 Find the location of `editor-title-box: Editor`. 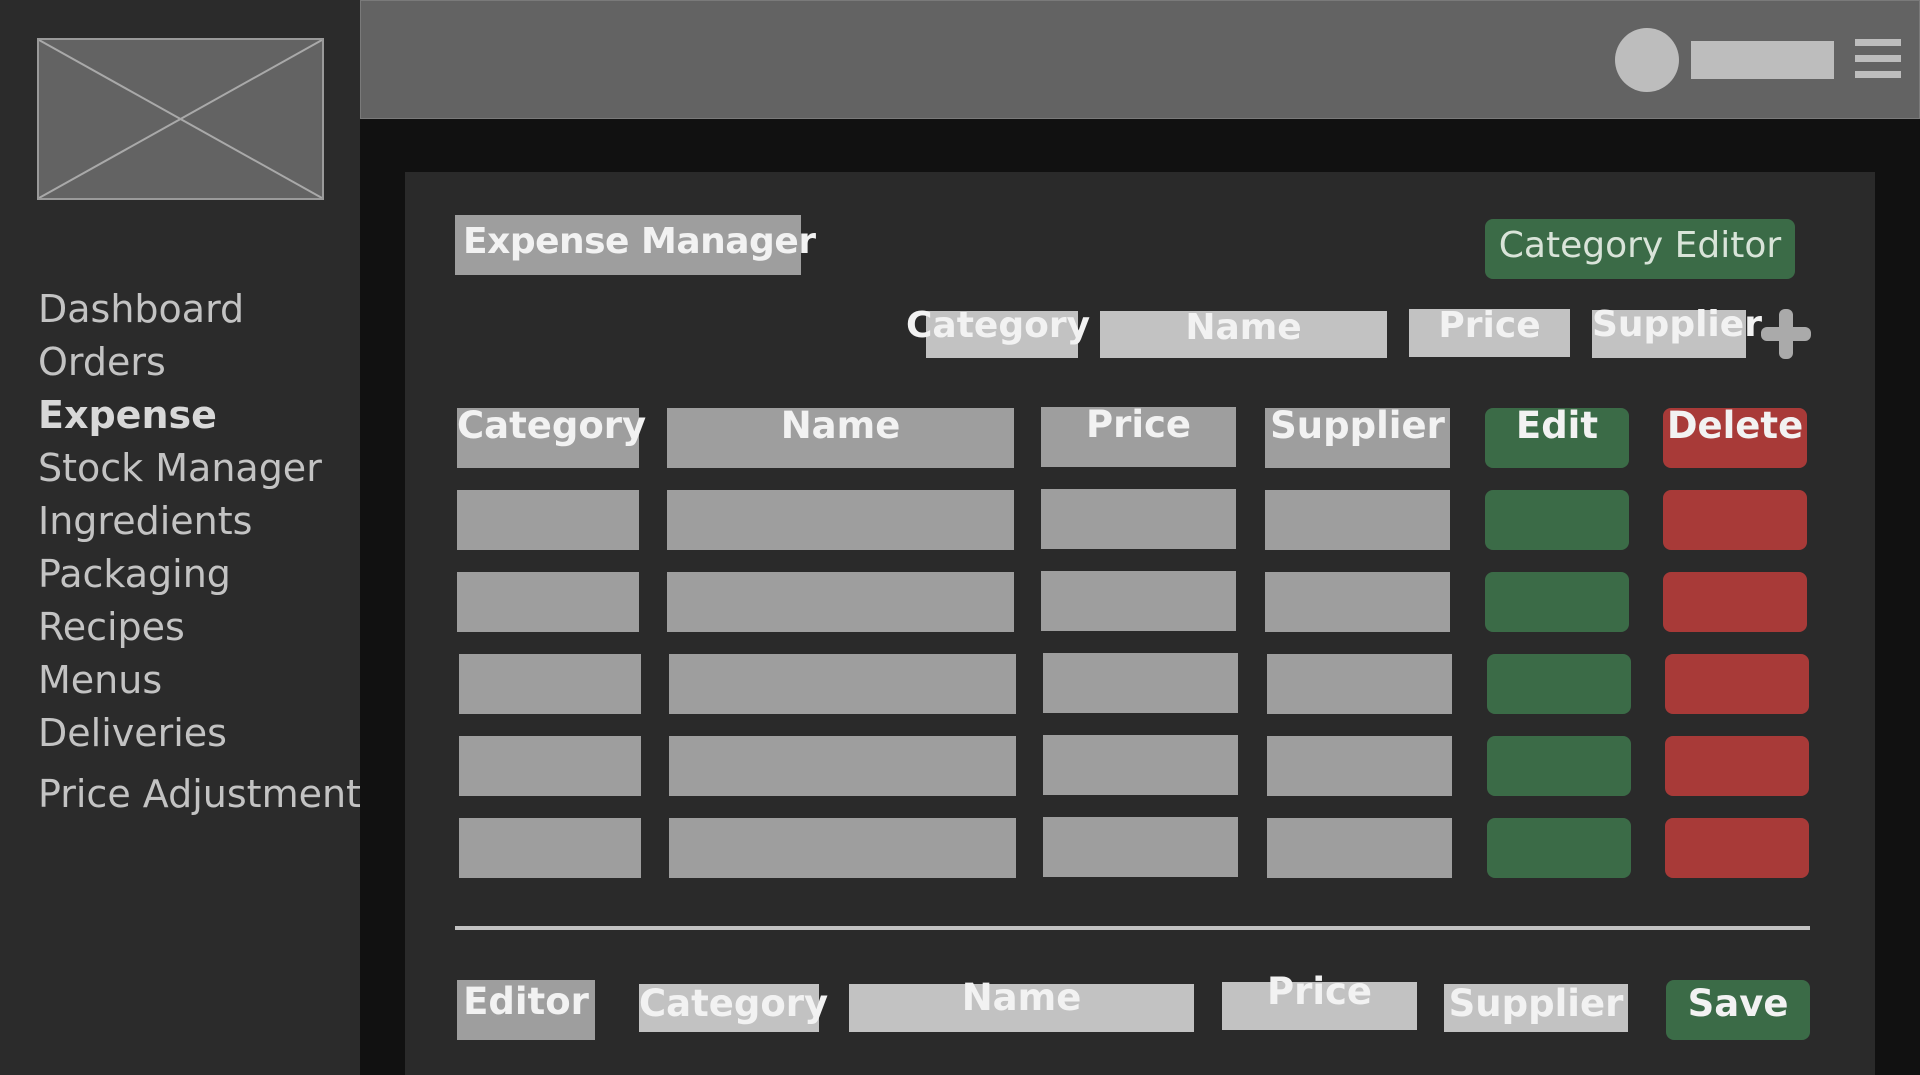

editor-title-box: Editor is located at coordinates (526, 1010).